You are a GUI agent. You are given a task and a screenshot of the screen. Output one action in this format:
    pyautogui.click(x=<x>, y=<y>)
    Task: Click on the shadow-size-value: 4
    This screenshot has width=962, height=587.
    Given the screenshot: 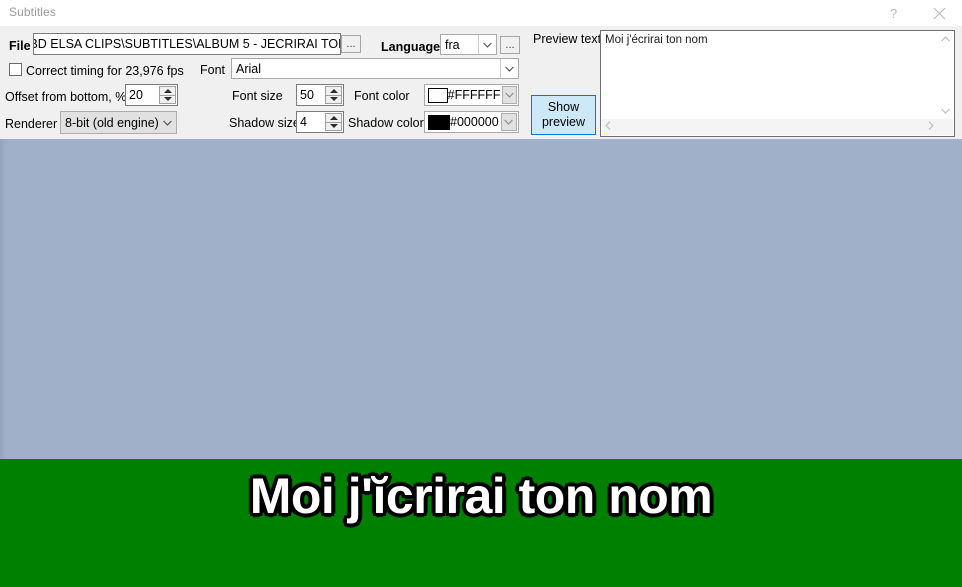 What is the action you would take?
    pyautogui.click(x=303, y=122)
    